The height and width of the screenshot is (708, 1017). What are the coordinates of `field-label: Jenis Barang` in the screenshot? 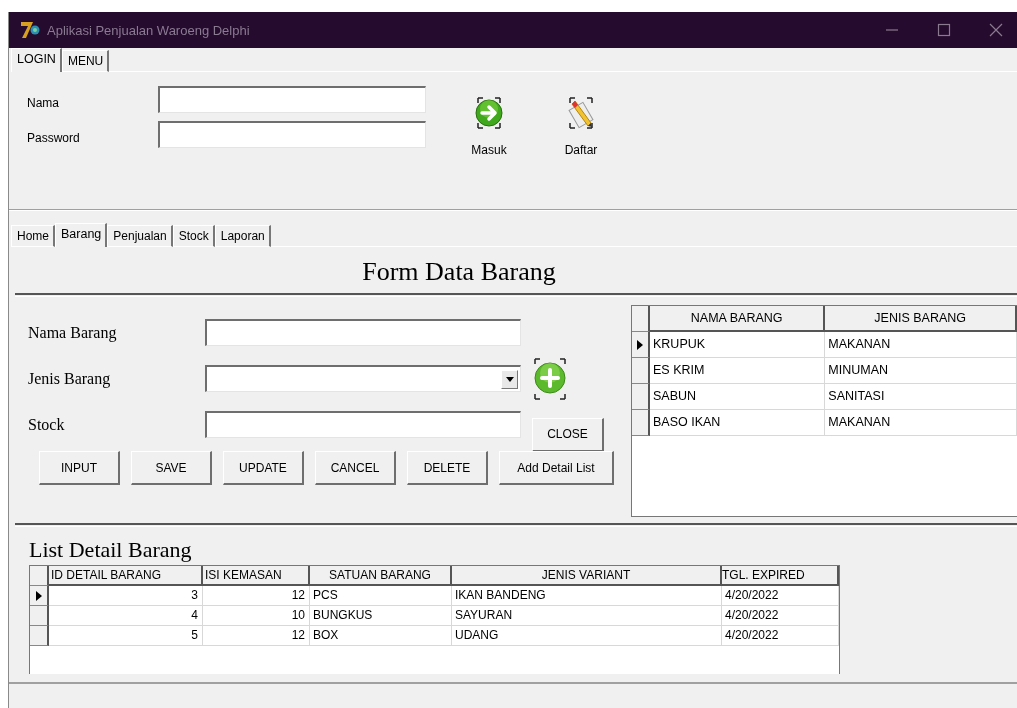 It's located at (70, 378).